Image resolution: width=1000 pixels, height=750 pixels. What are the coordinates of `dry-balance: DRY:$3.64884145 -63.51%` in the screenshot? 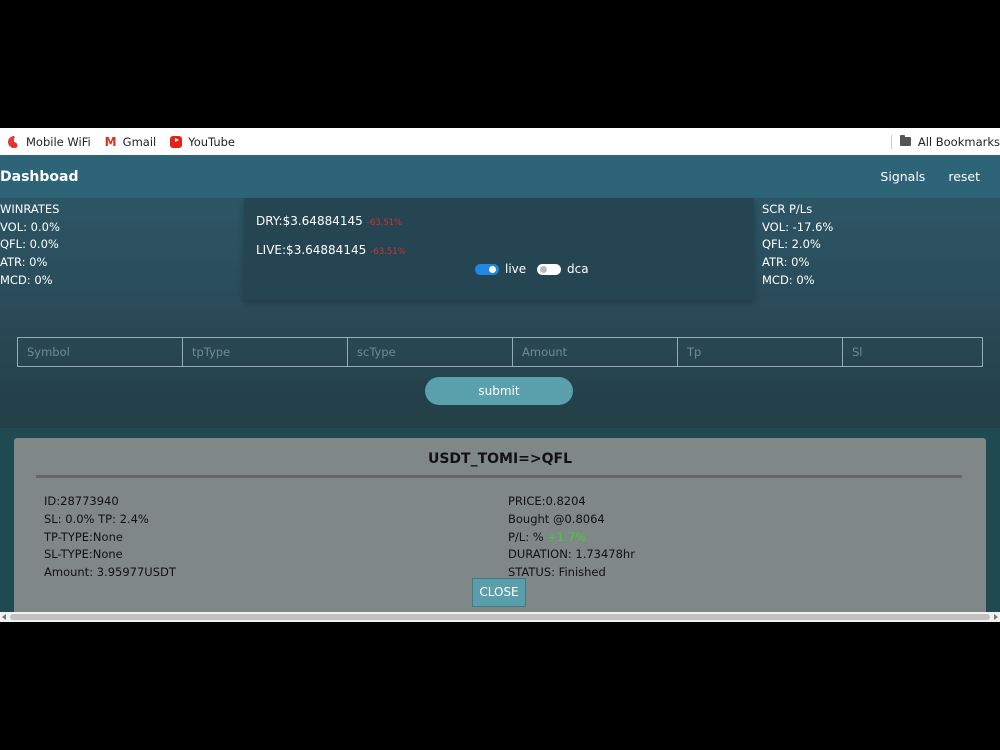 It's located at (329, 221).